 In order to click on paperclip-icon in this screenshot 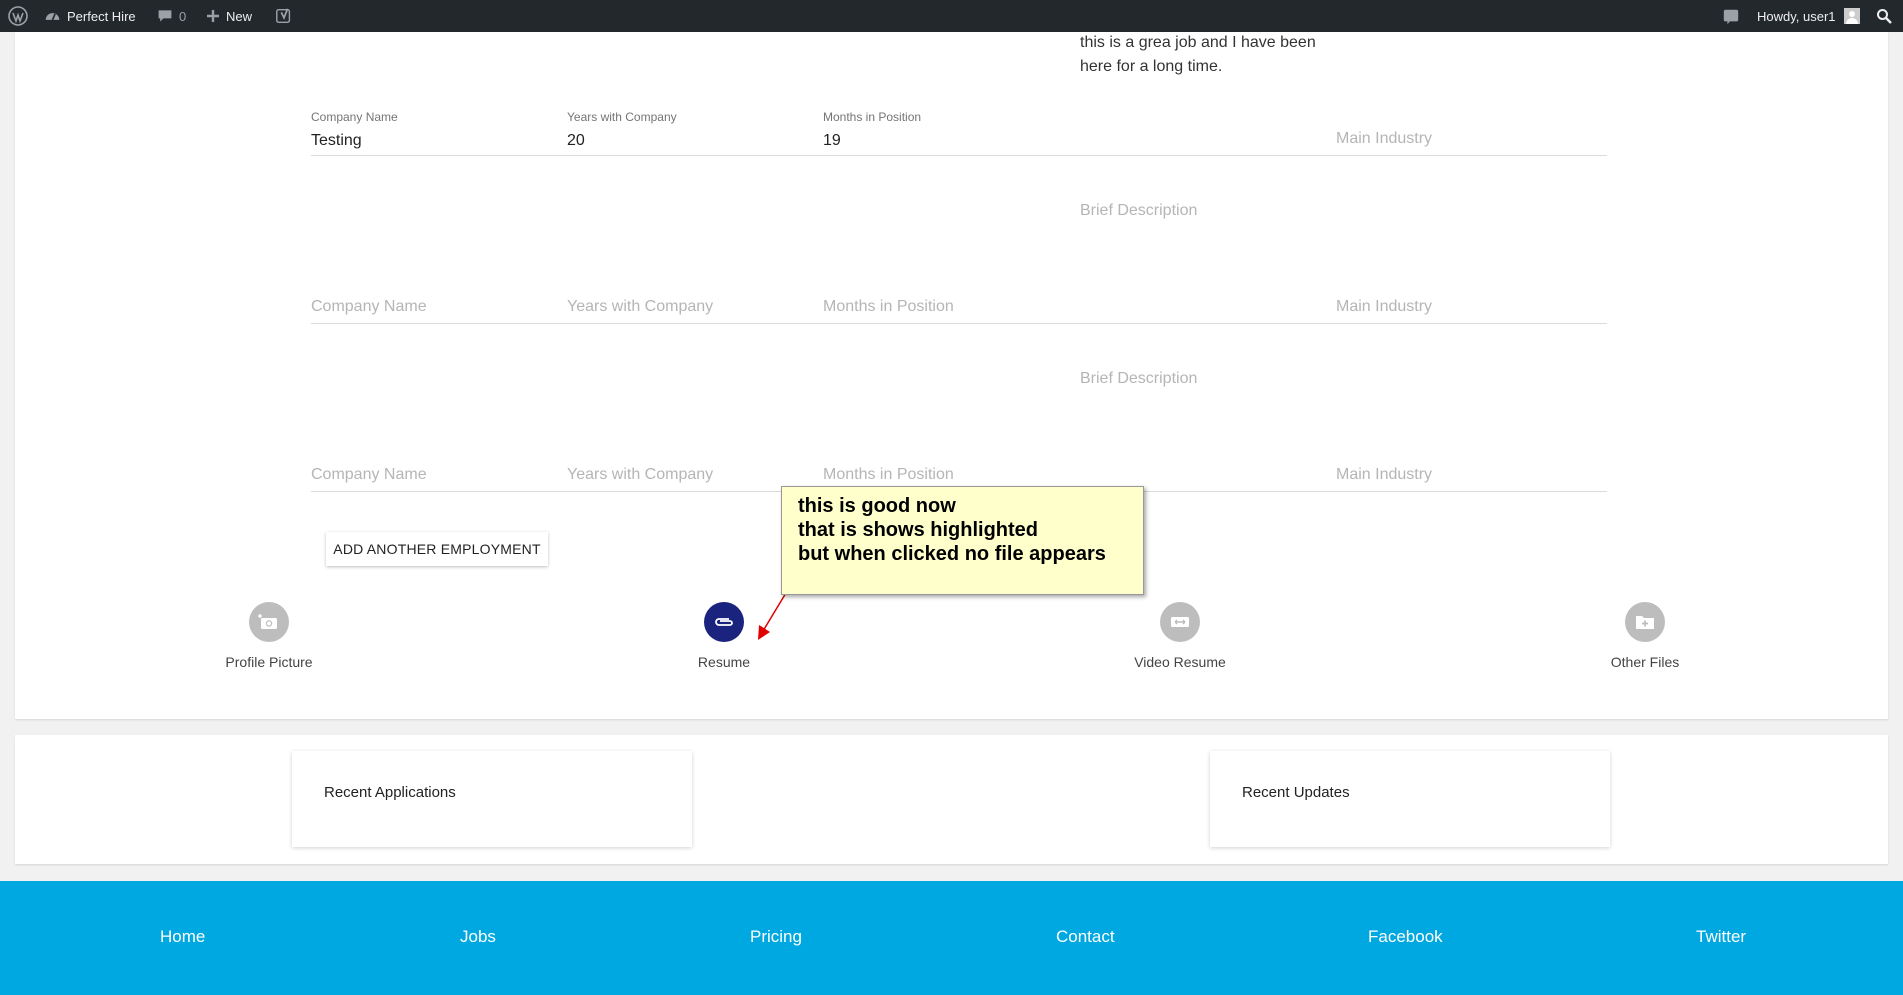, I will do `click(724, 622)`.